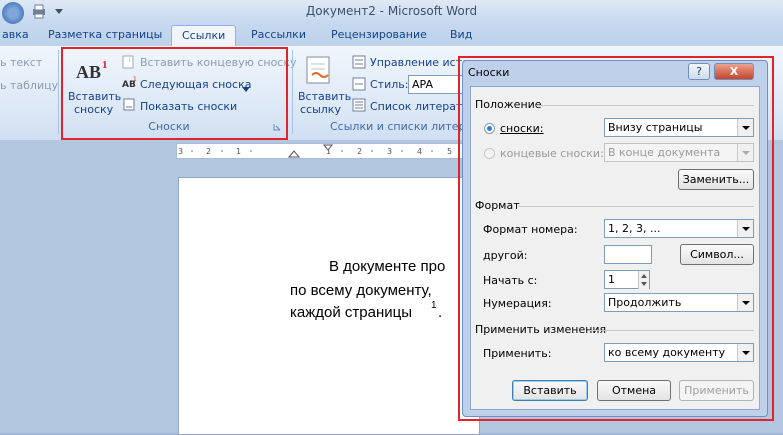  What do you see at coordinates (379, 34) in the screenshot?
I see `tab-review: Рецензирование` at bounding box center [379, 34].